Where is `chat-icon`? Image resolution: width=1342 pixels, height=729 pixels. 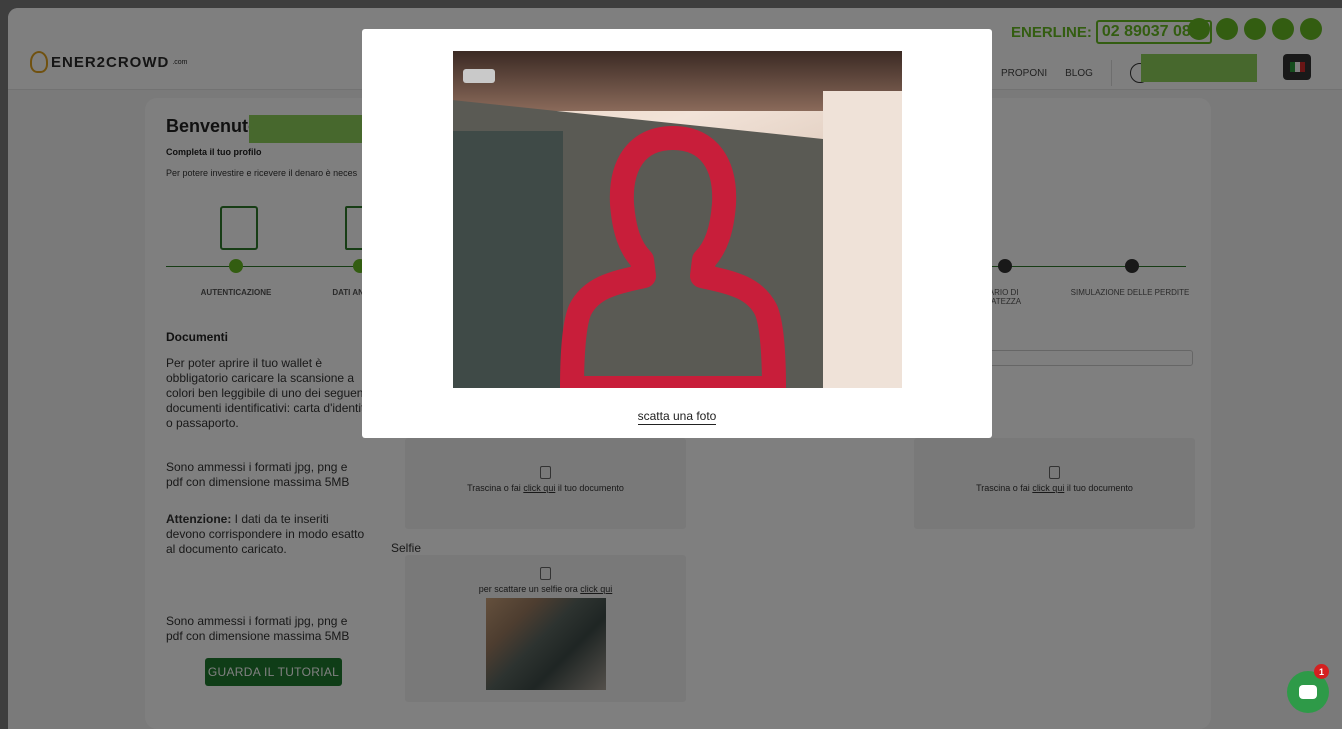 chat-icon is located at coordinates (1308, 692).